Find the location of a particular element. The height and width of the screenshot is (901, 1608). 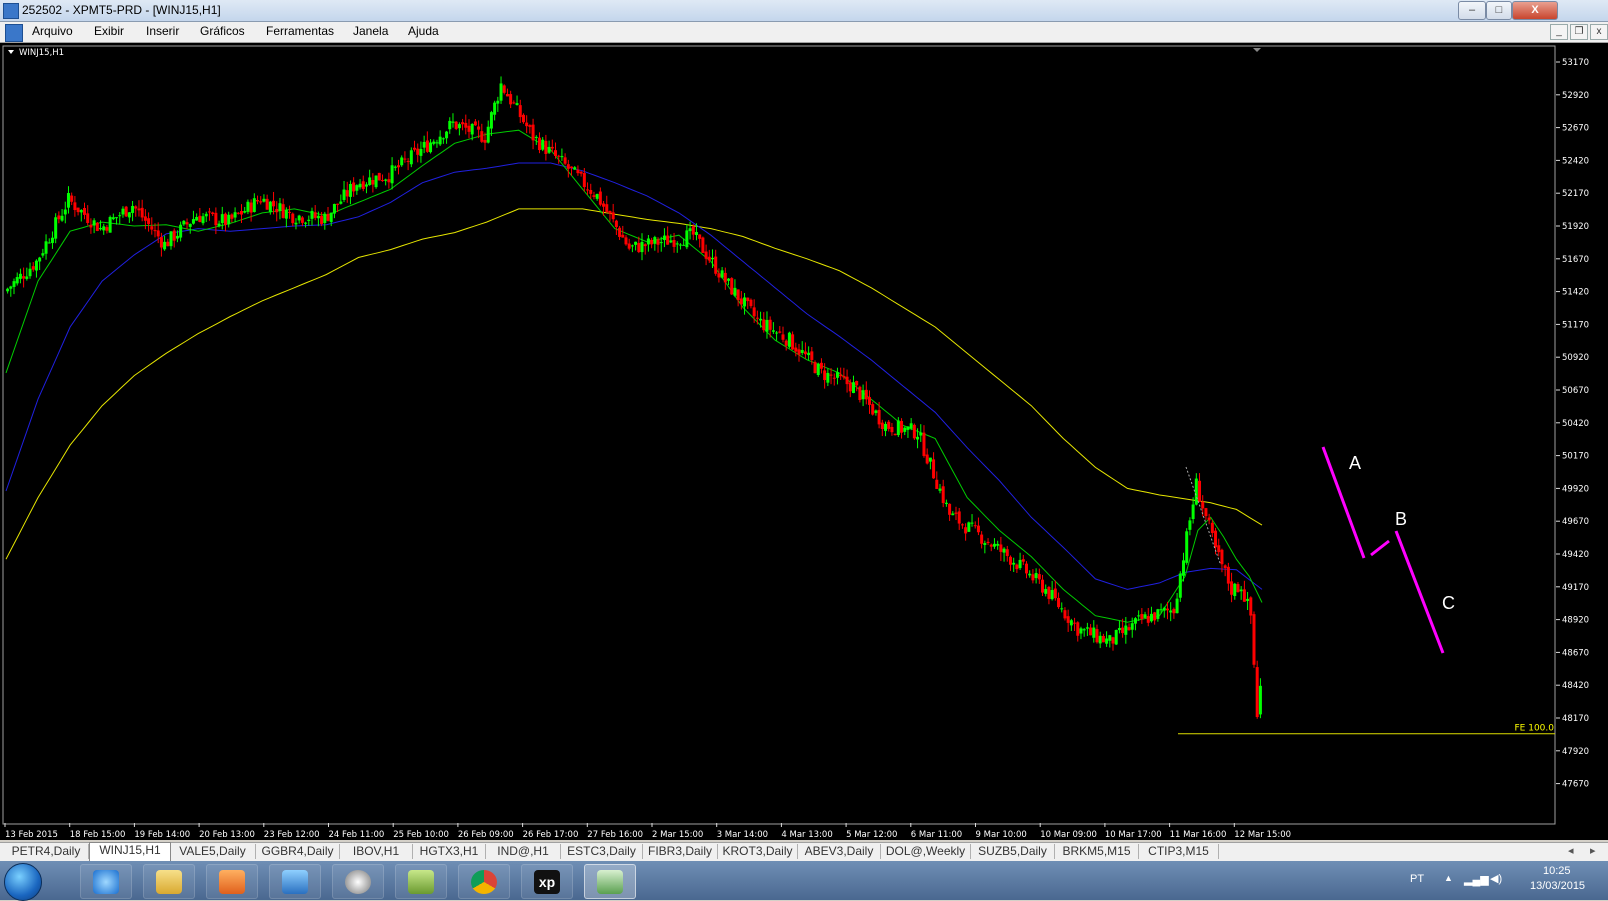

x-tick-label: 24 Feb 11:00 is located at coordinates (357, 835).